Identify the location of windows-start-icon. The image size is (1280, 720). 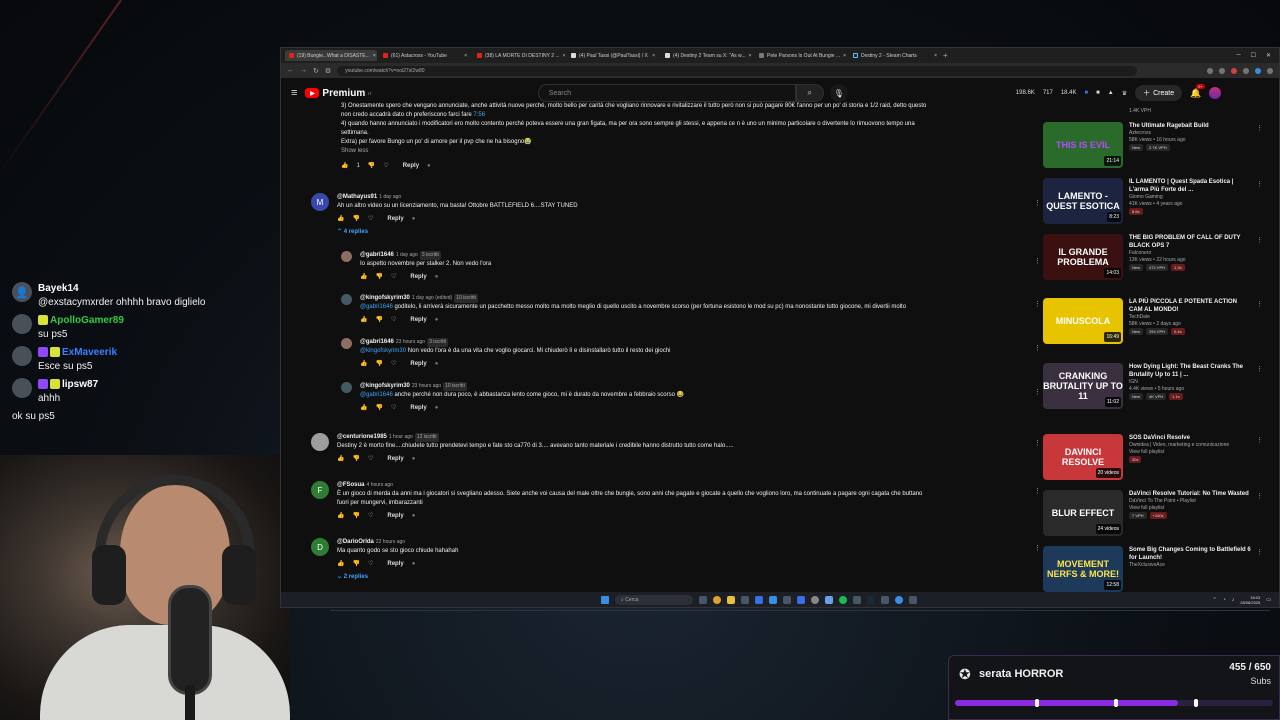
(605, 599).